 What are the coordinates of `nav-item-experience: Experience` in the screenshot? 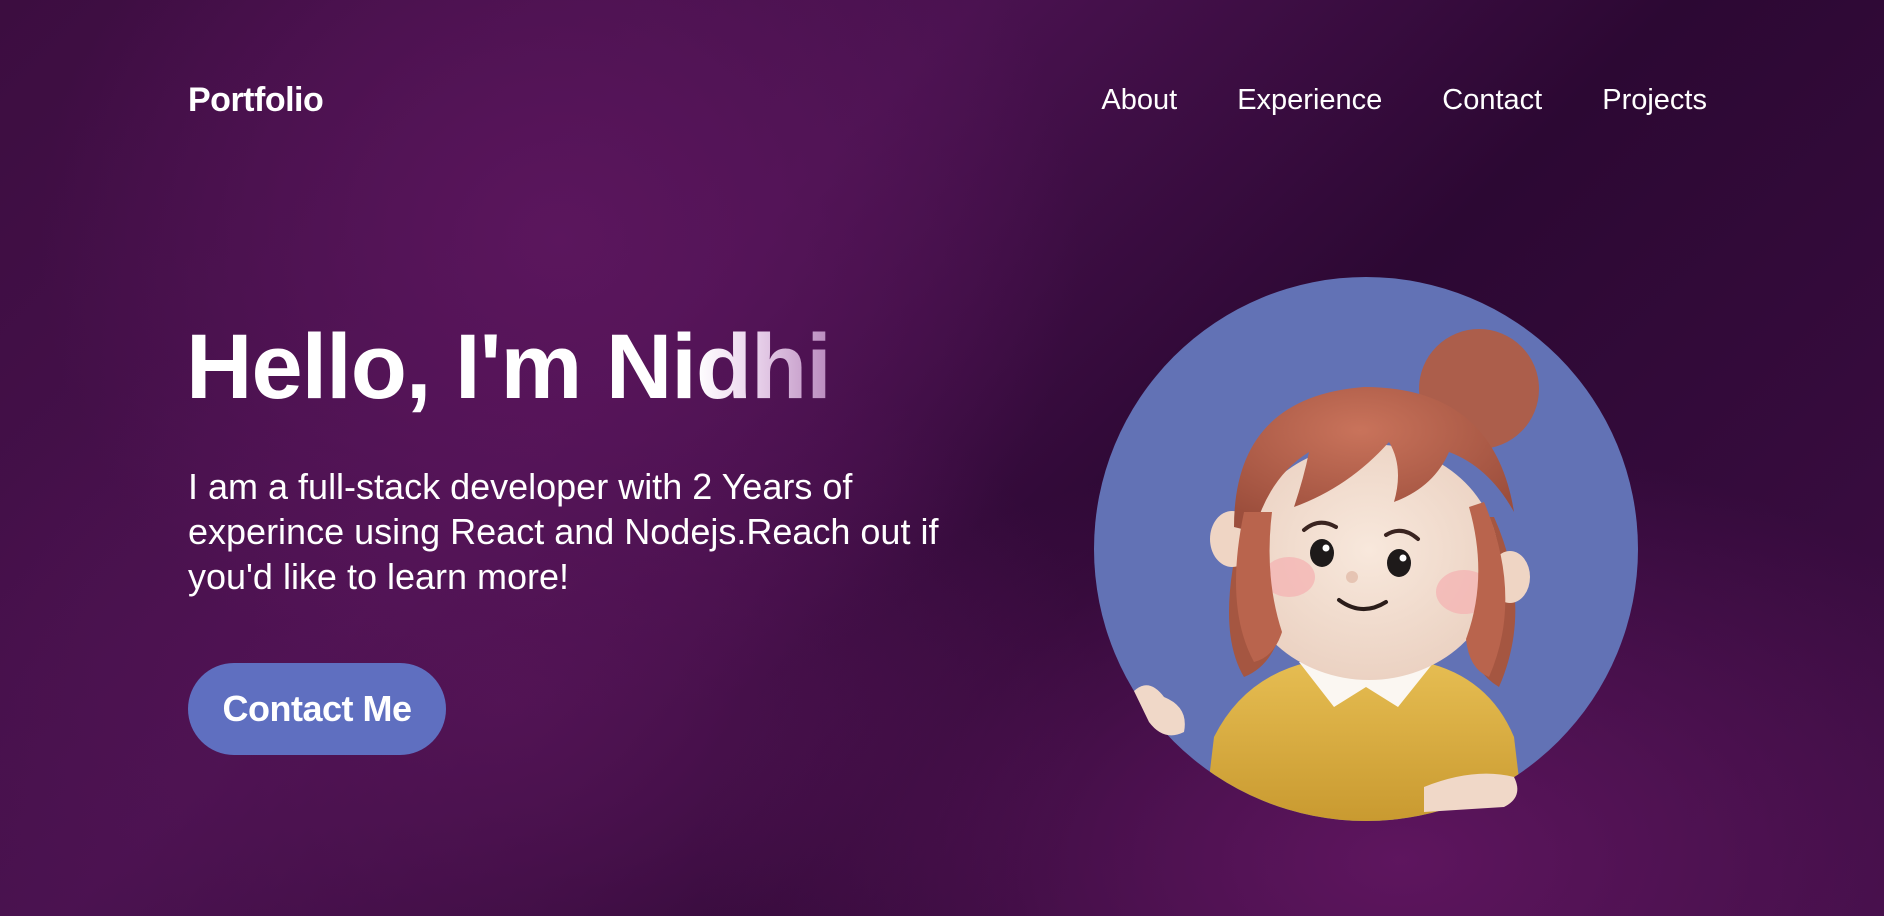 It's located at (1309, 100).